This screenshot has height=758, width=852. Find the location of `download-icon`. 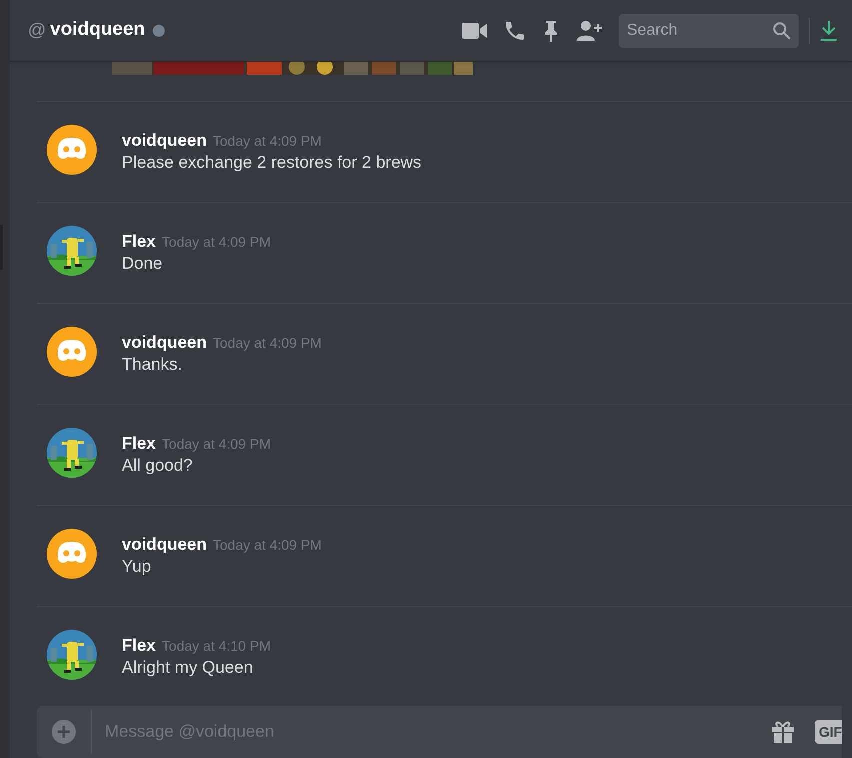

download-icon is located at coordinates (829, 31).